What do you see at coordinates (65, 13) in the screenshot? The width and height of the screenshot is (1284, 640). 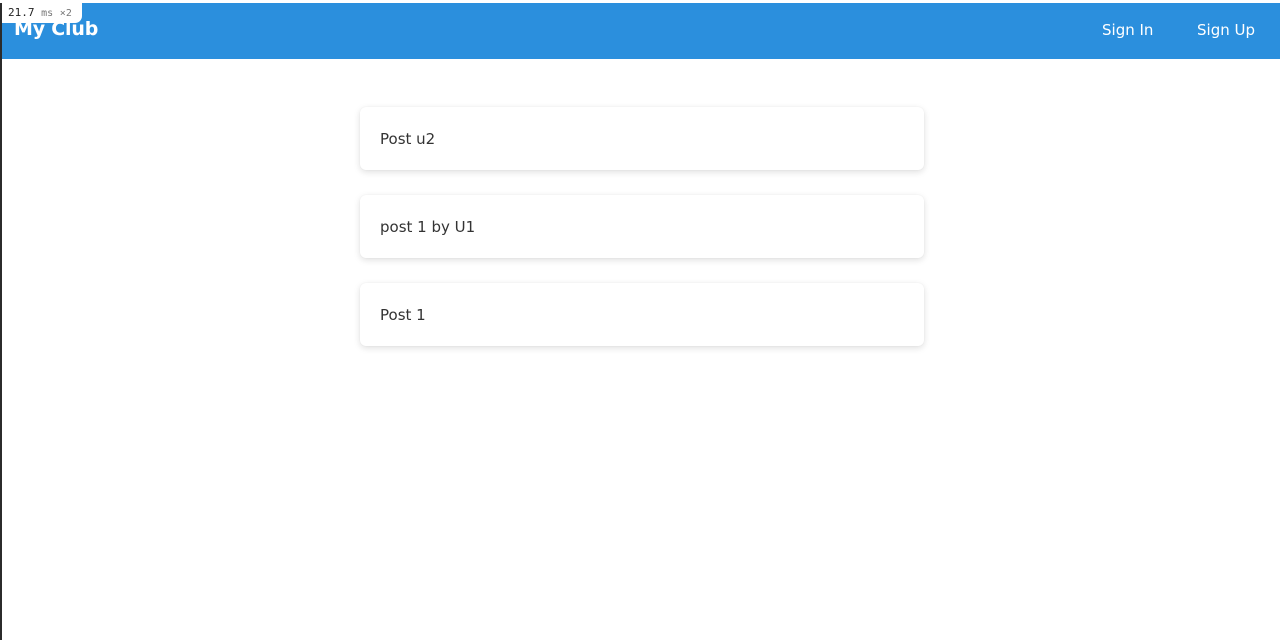 I see `perf-multiplier: ×2` at bounding box center [65, 13].